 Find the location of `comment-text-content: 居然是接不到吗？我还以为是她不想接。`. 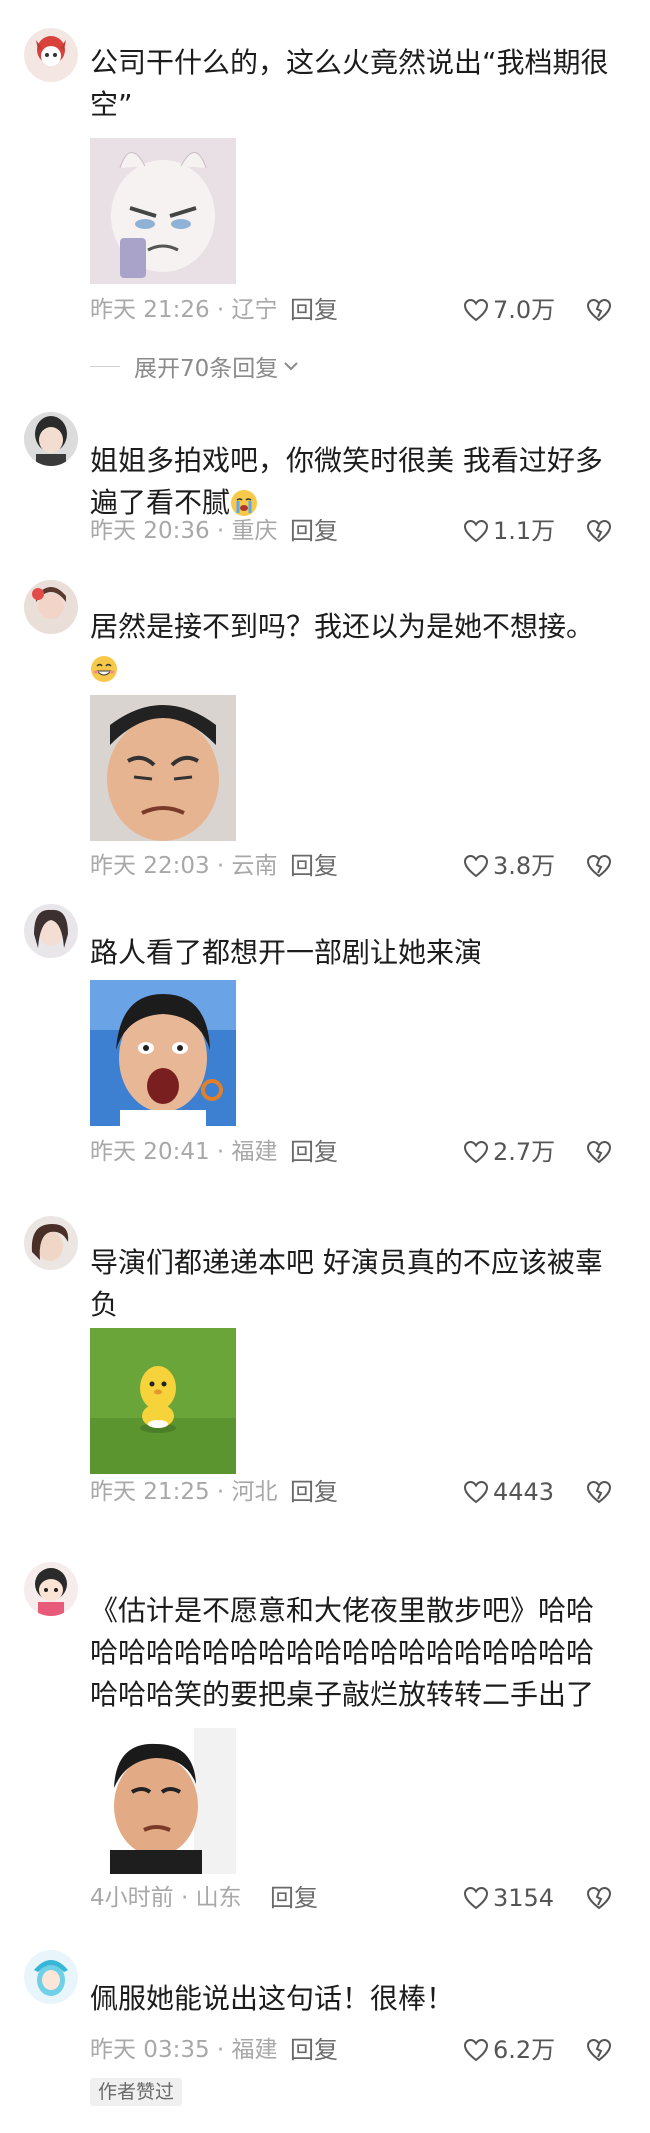

comment-text-content: 居然是接不到吗？我还以为是她不想接。 is located at coordinates (342, 626).